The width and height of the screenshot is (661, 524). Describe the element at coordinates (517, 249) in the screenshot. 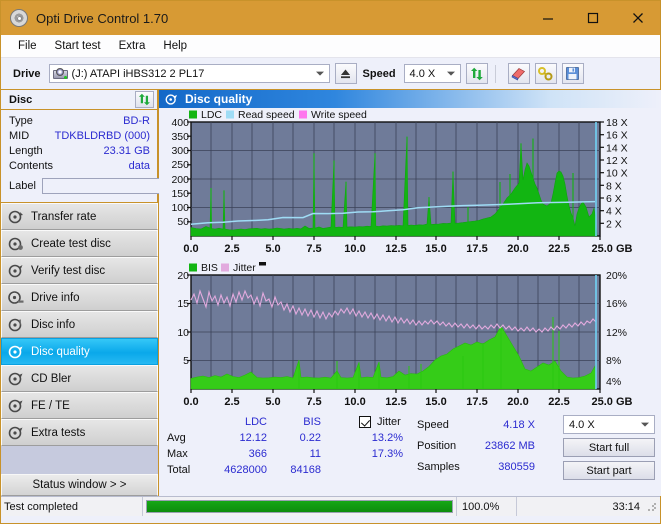

I see `svg-text: 20.0` at that location.